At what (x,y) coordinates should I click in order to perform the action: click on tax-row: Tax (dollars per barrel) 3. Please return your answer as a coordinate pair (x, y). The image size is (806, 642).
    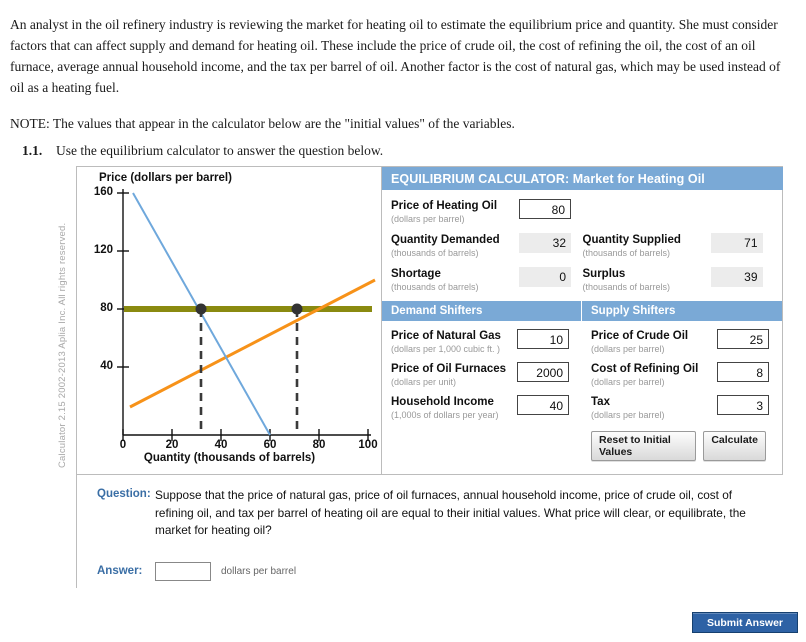
    Looking at the image, I should click on (682, 408).